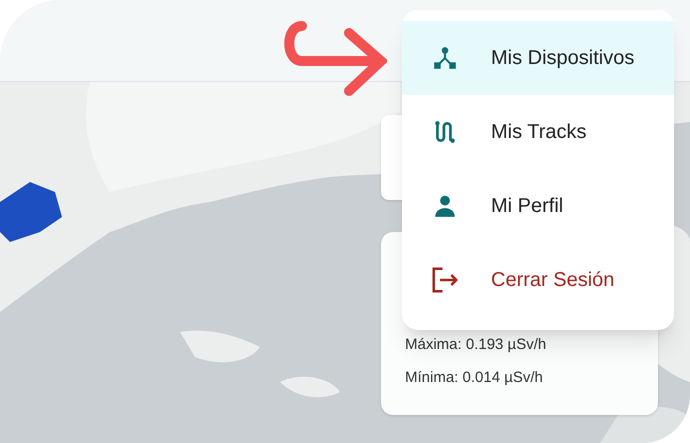 The width and height of the screenshot is (690, 443). I want to click on menu-item-label: Mi Perfil, so click(527, 206).